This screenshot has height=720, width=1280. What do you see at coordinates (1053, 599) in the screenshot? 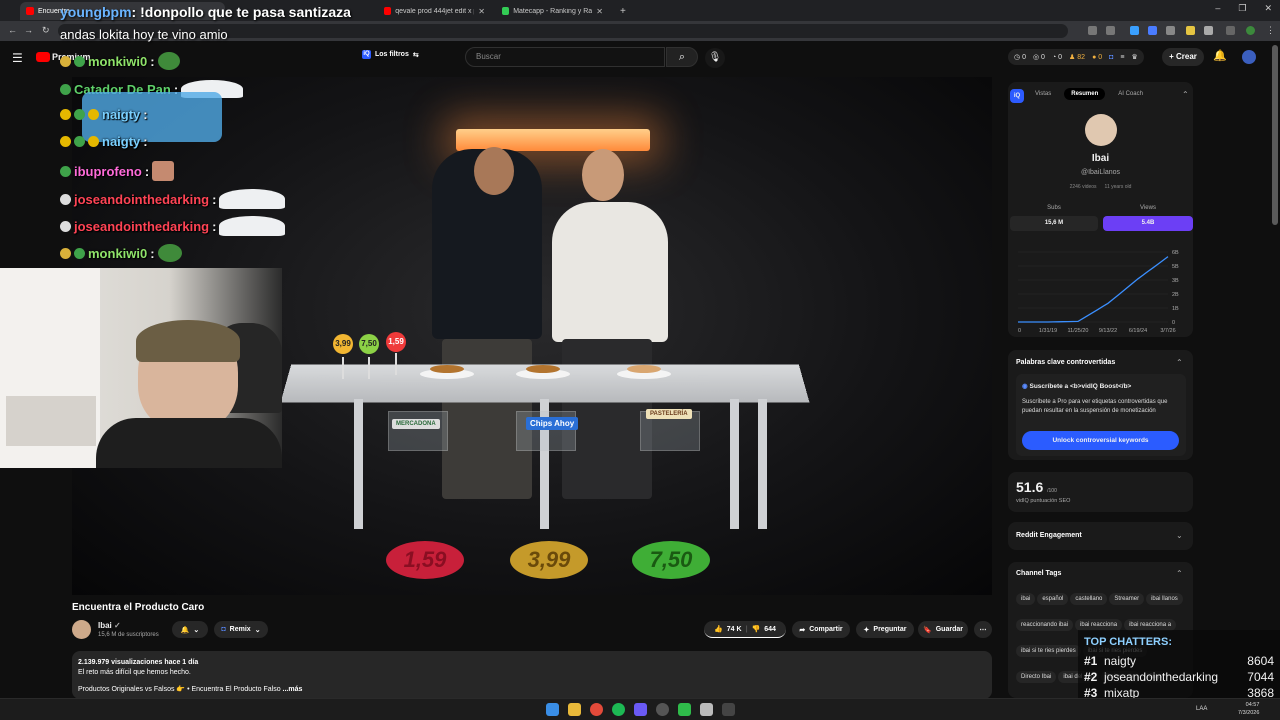
I see `channel-tag: español` at bounding box center [1053, 599].